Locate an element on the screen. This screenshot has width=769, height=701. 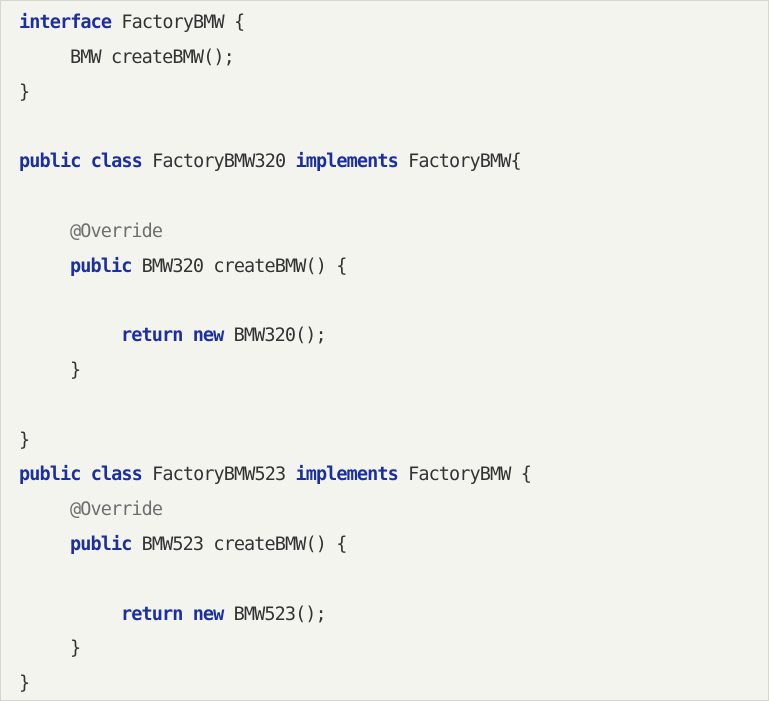
code-line: public BMW523 createBMW() { is located at coordinates (275, 545).